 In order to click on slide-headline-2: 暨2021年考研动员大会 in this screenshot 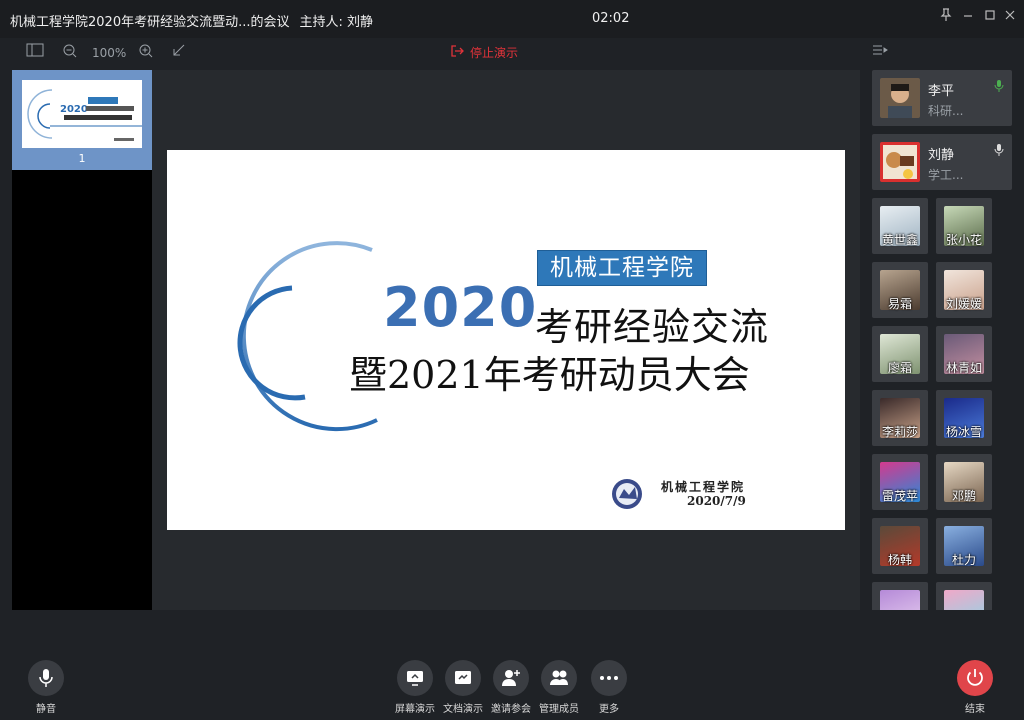, I will do `click(549, 375)`.